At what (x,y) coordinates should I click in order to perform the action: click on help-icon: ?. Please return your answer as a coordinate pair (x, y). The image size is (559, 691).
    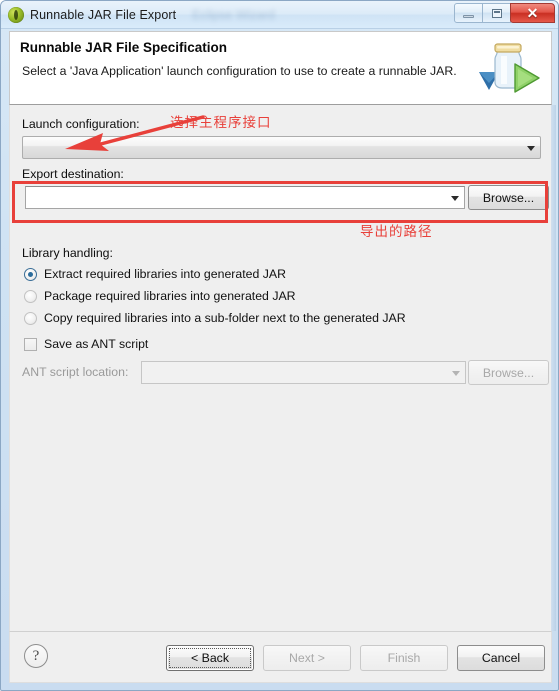
    Looking at the image, I should click on (36, 656).